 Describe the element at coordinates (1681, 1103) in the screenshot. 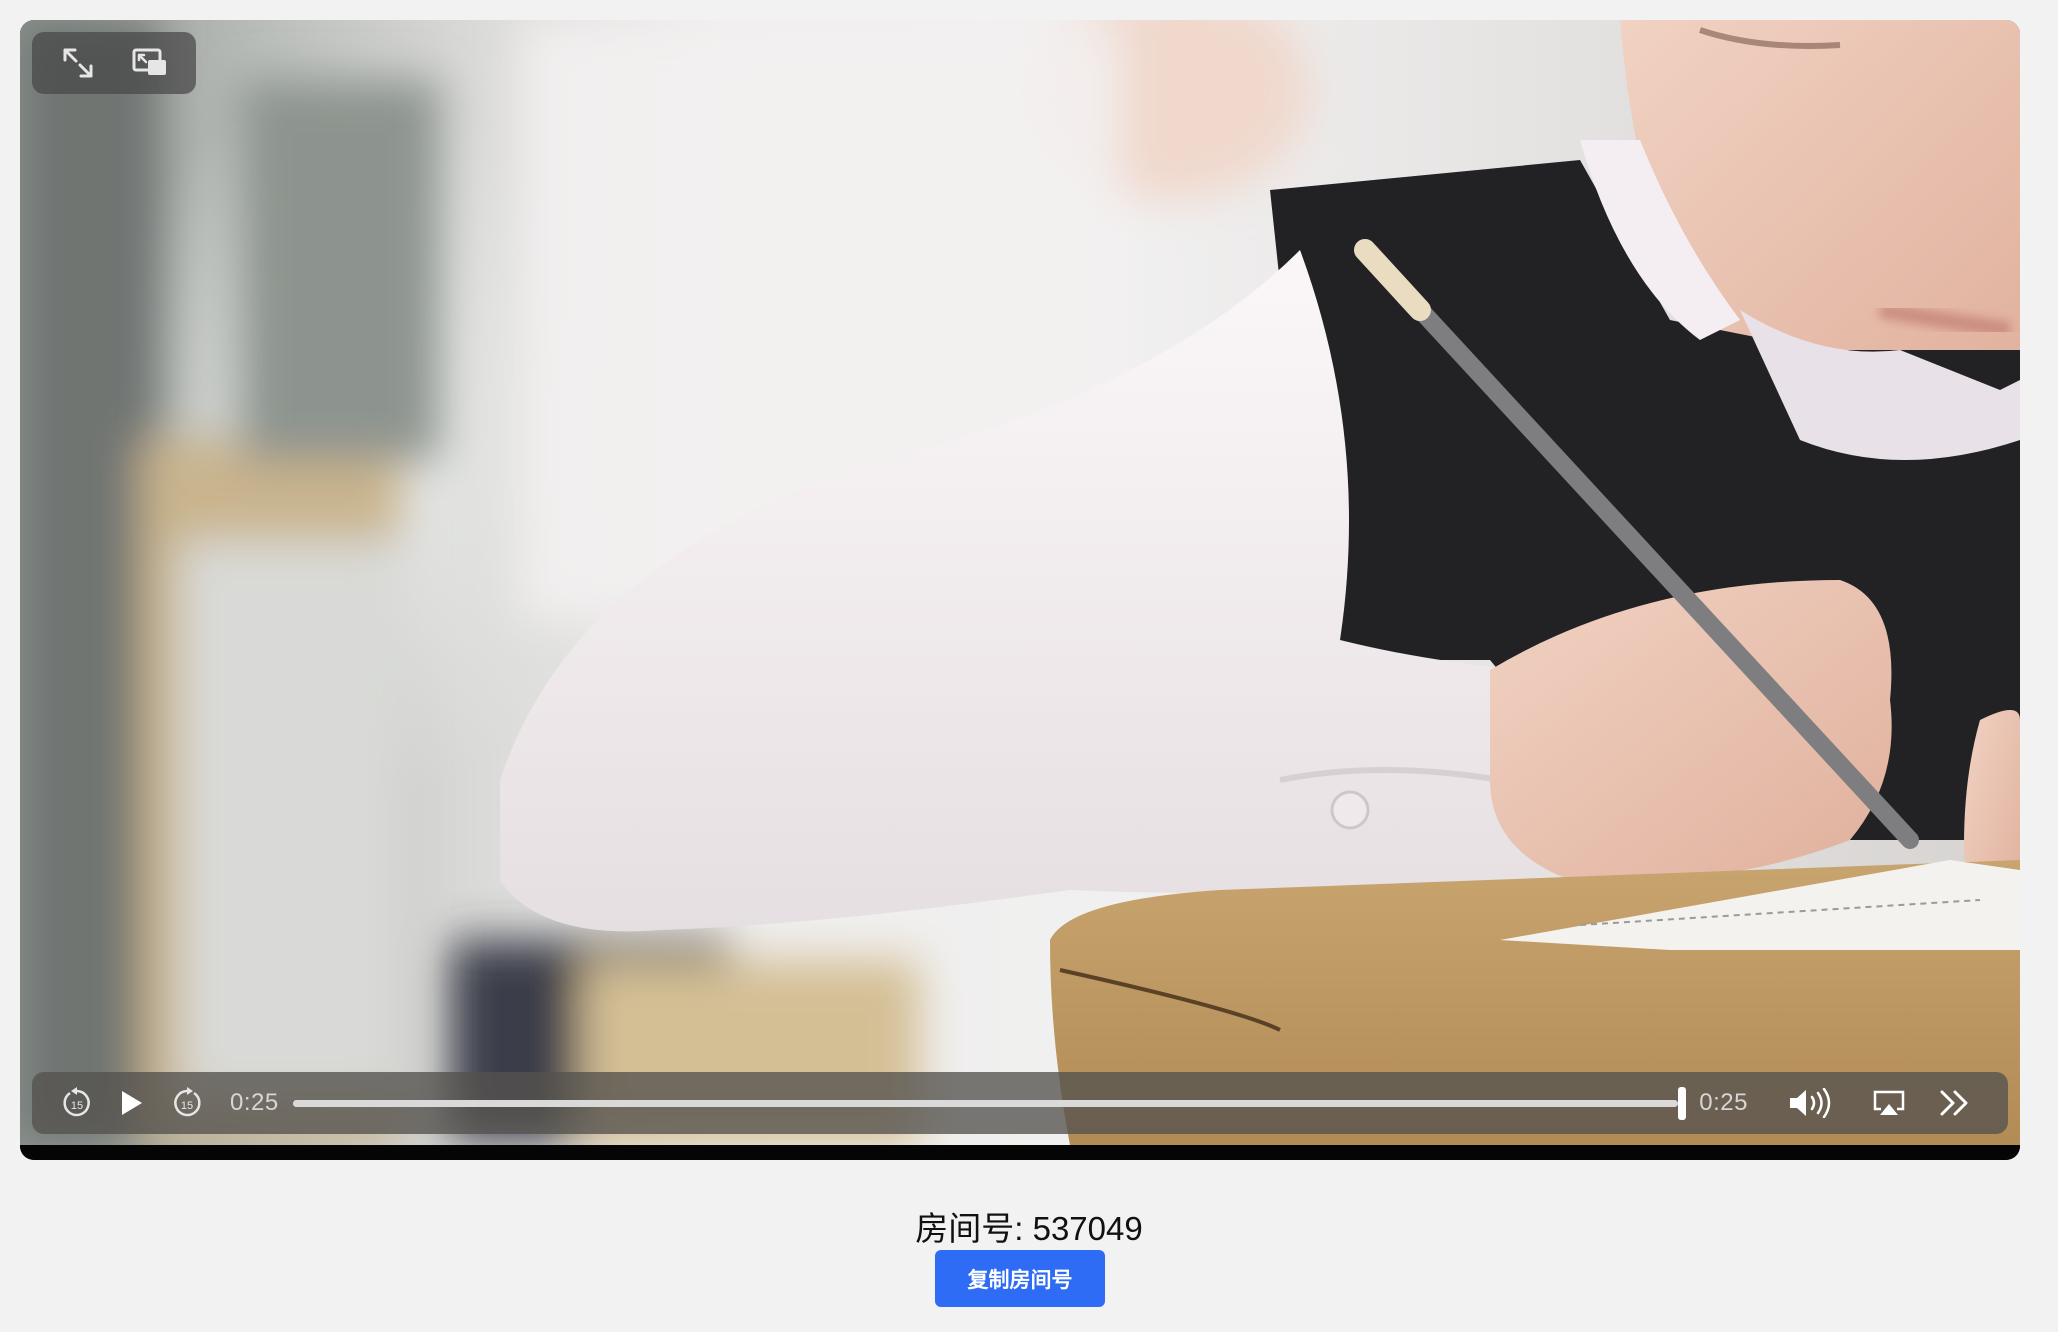

I see `progress-thumb` at that location.